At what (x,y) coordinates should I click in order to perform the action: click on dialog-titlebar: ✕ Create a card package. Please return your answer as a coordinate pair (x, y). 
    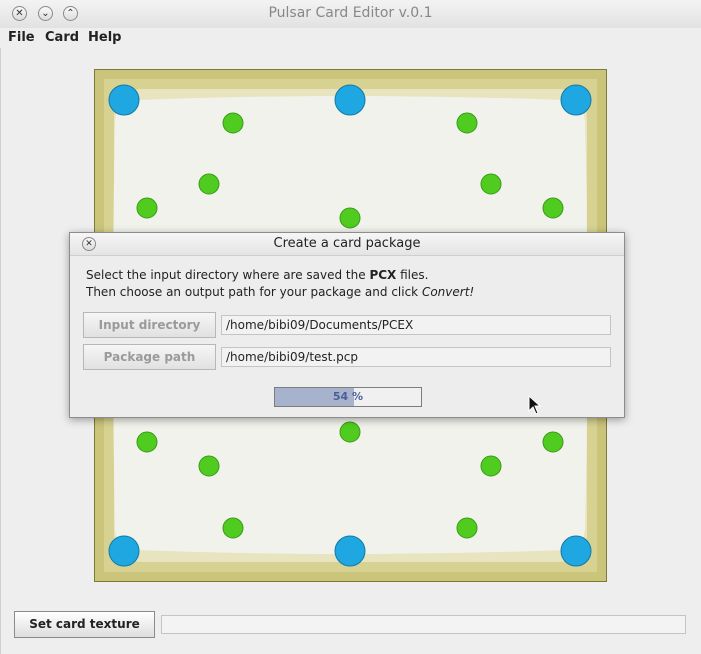
    Looking at the image, I should click on (347, 244).